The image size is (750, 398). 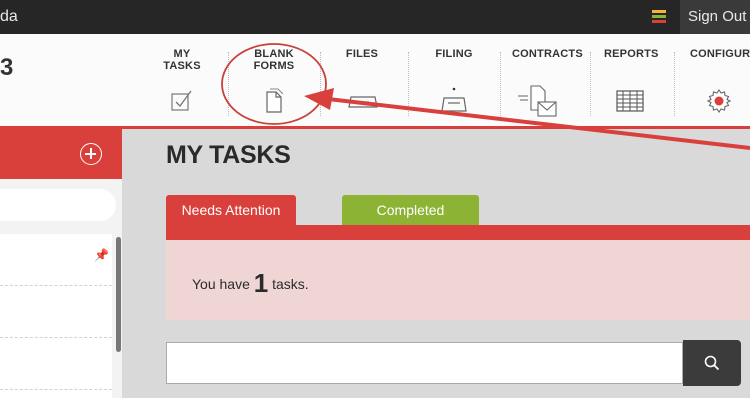 What do you see at coordinates (182, 79) in the screenshot?
I see `nav-my-tasks: MY TASKS` at bounding box center [182, 79].